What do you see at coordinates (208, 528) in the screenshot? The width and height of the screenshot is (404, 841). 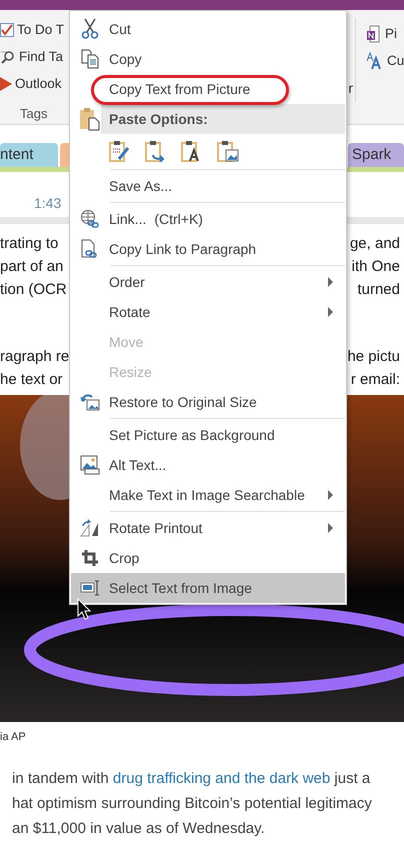 I see `menu-item: Rotate Printout` at bounding box center [208, 528].